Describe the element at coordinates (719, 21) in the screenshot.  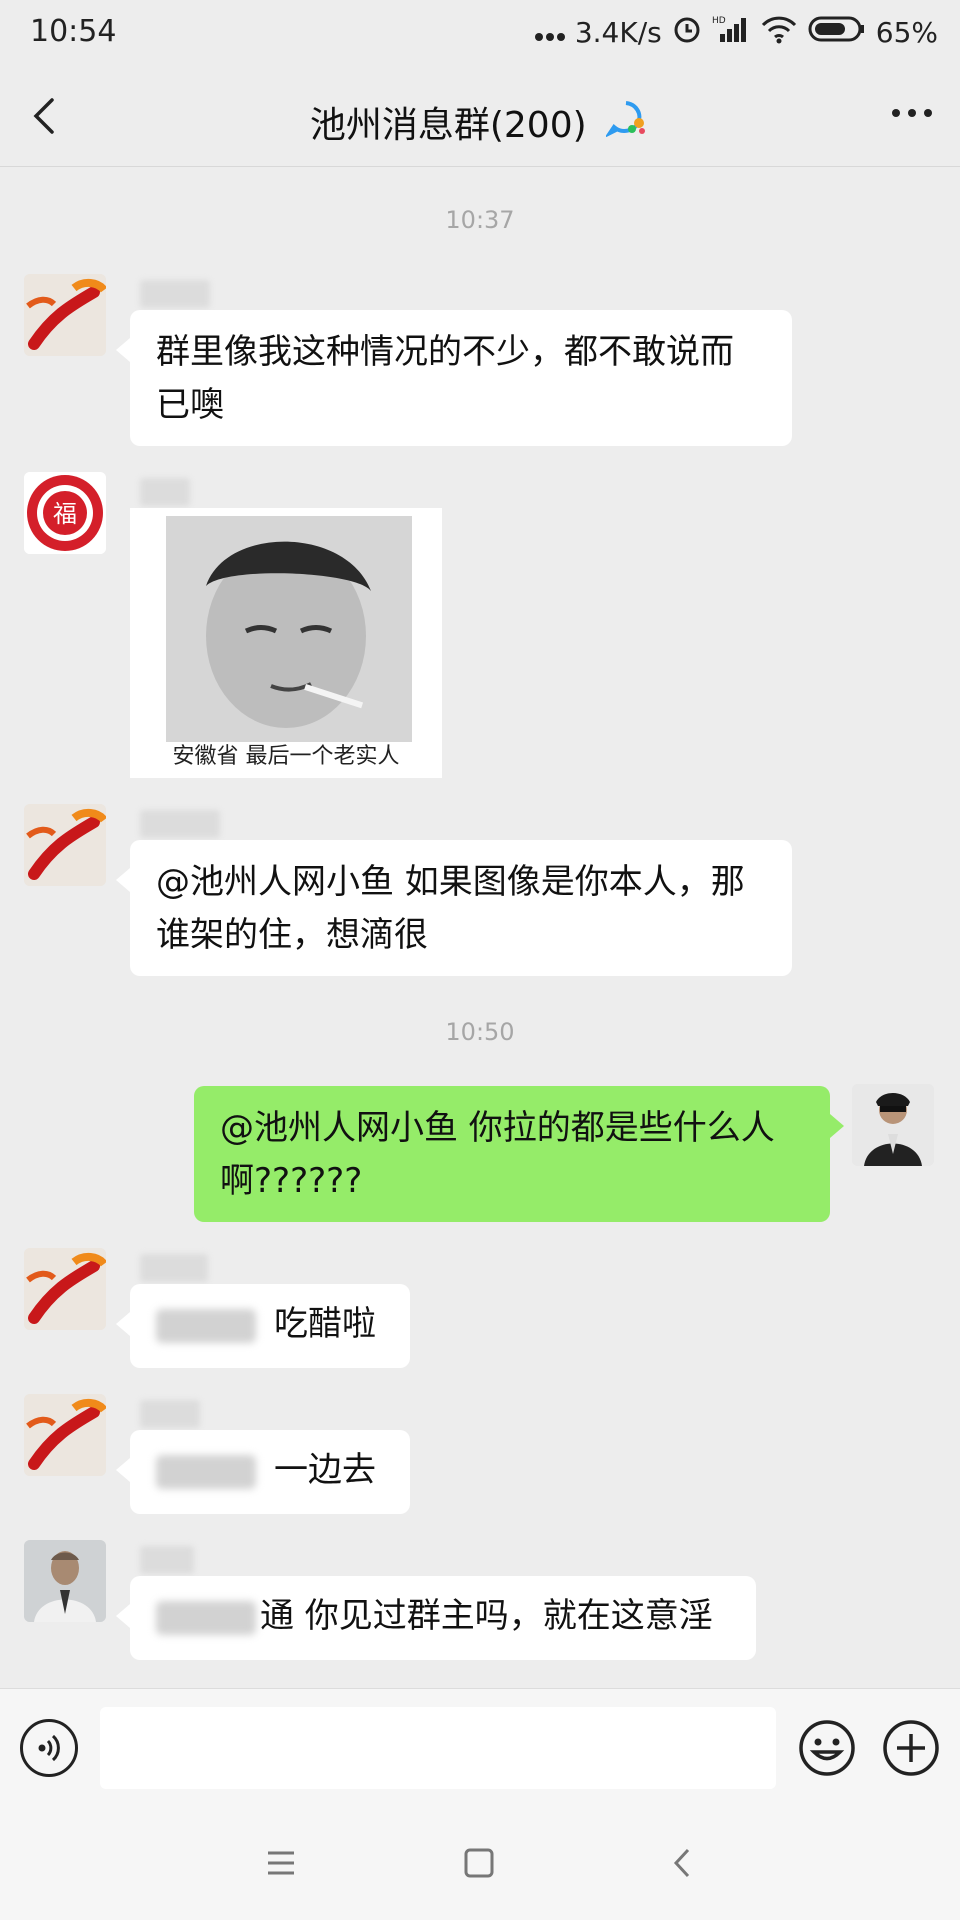
I see `svg-text: HD` at that location.